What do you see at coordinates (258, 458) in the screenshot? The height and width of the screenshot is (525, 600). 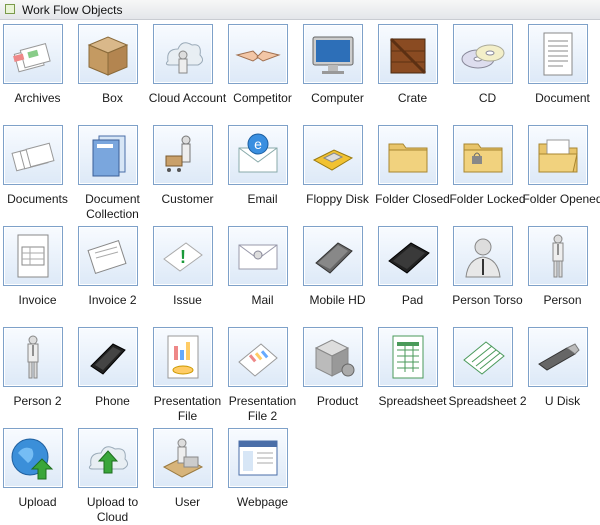 I see `webpage-tile` at bounding box center [258, 458].